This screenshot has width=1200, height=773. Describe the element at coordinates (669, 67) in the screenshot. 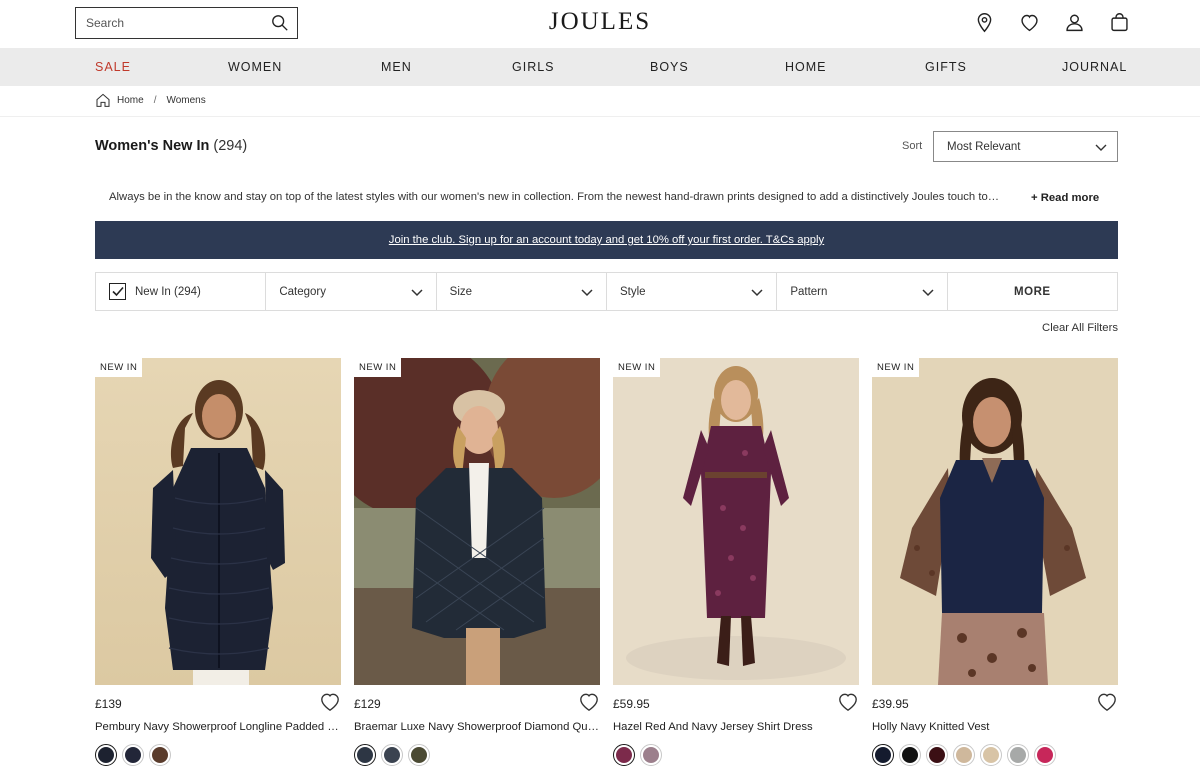

I see `nav-boys: BOYS` at that location.